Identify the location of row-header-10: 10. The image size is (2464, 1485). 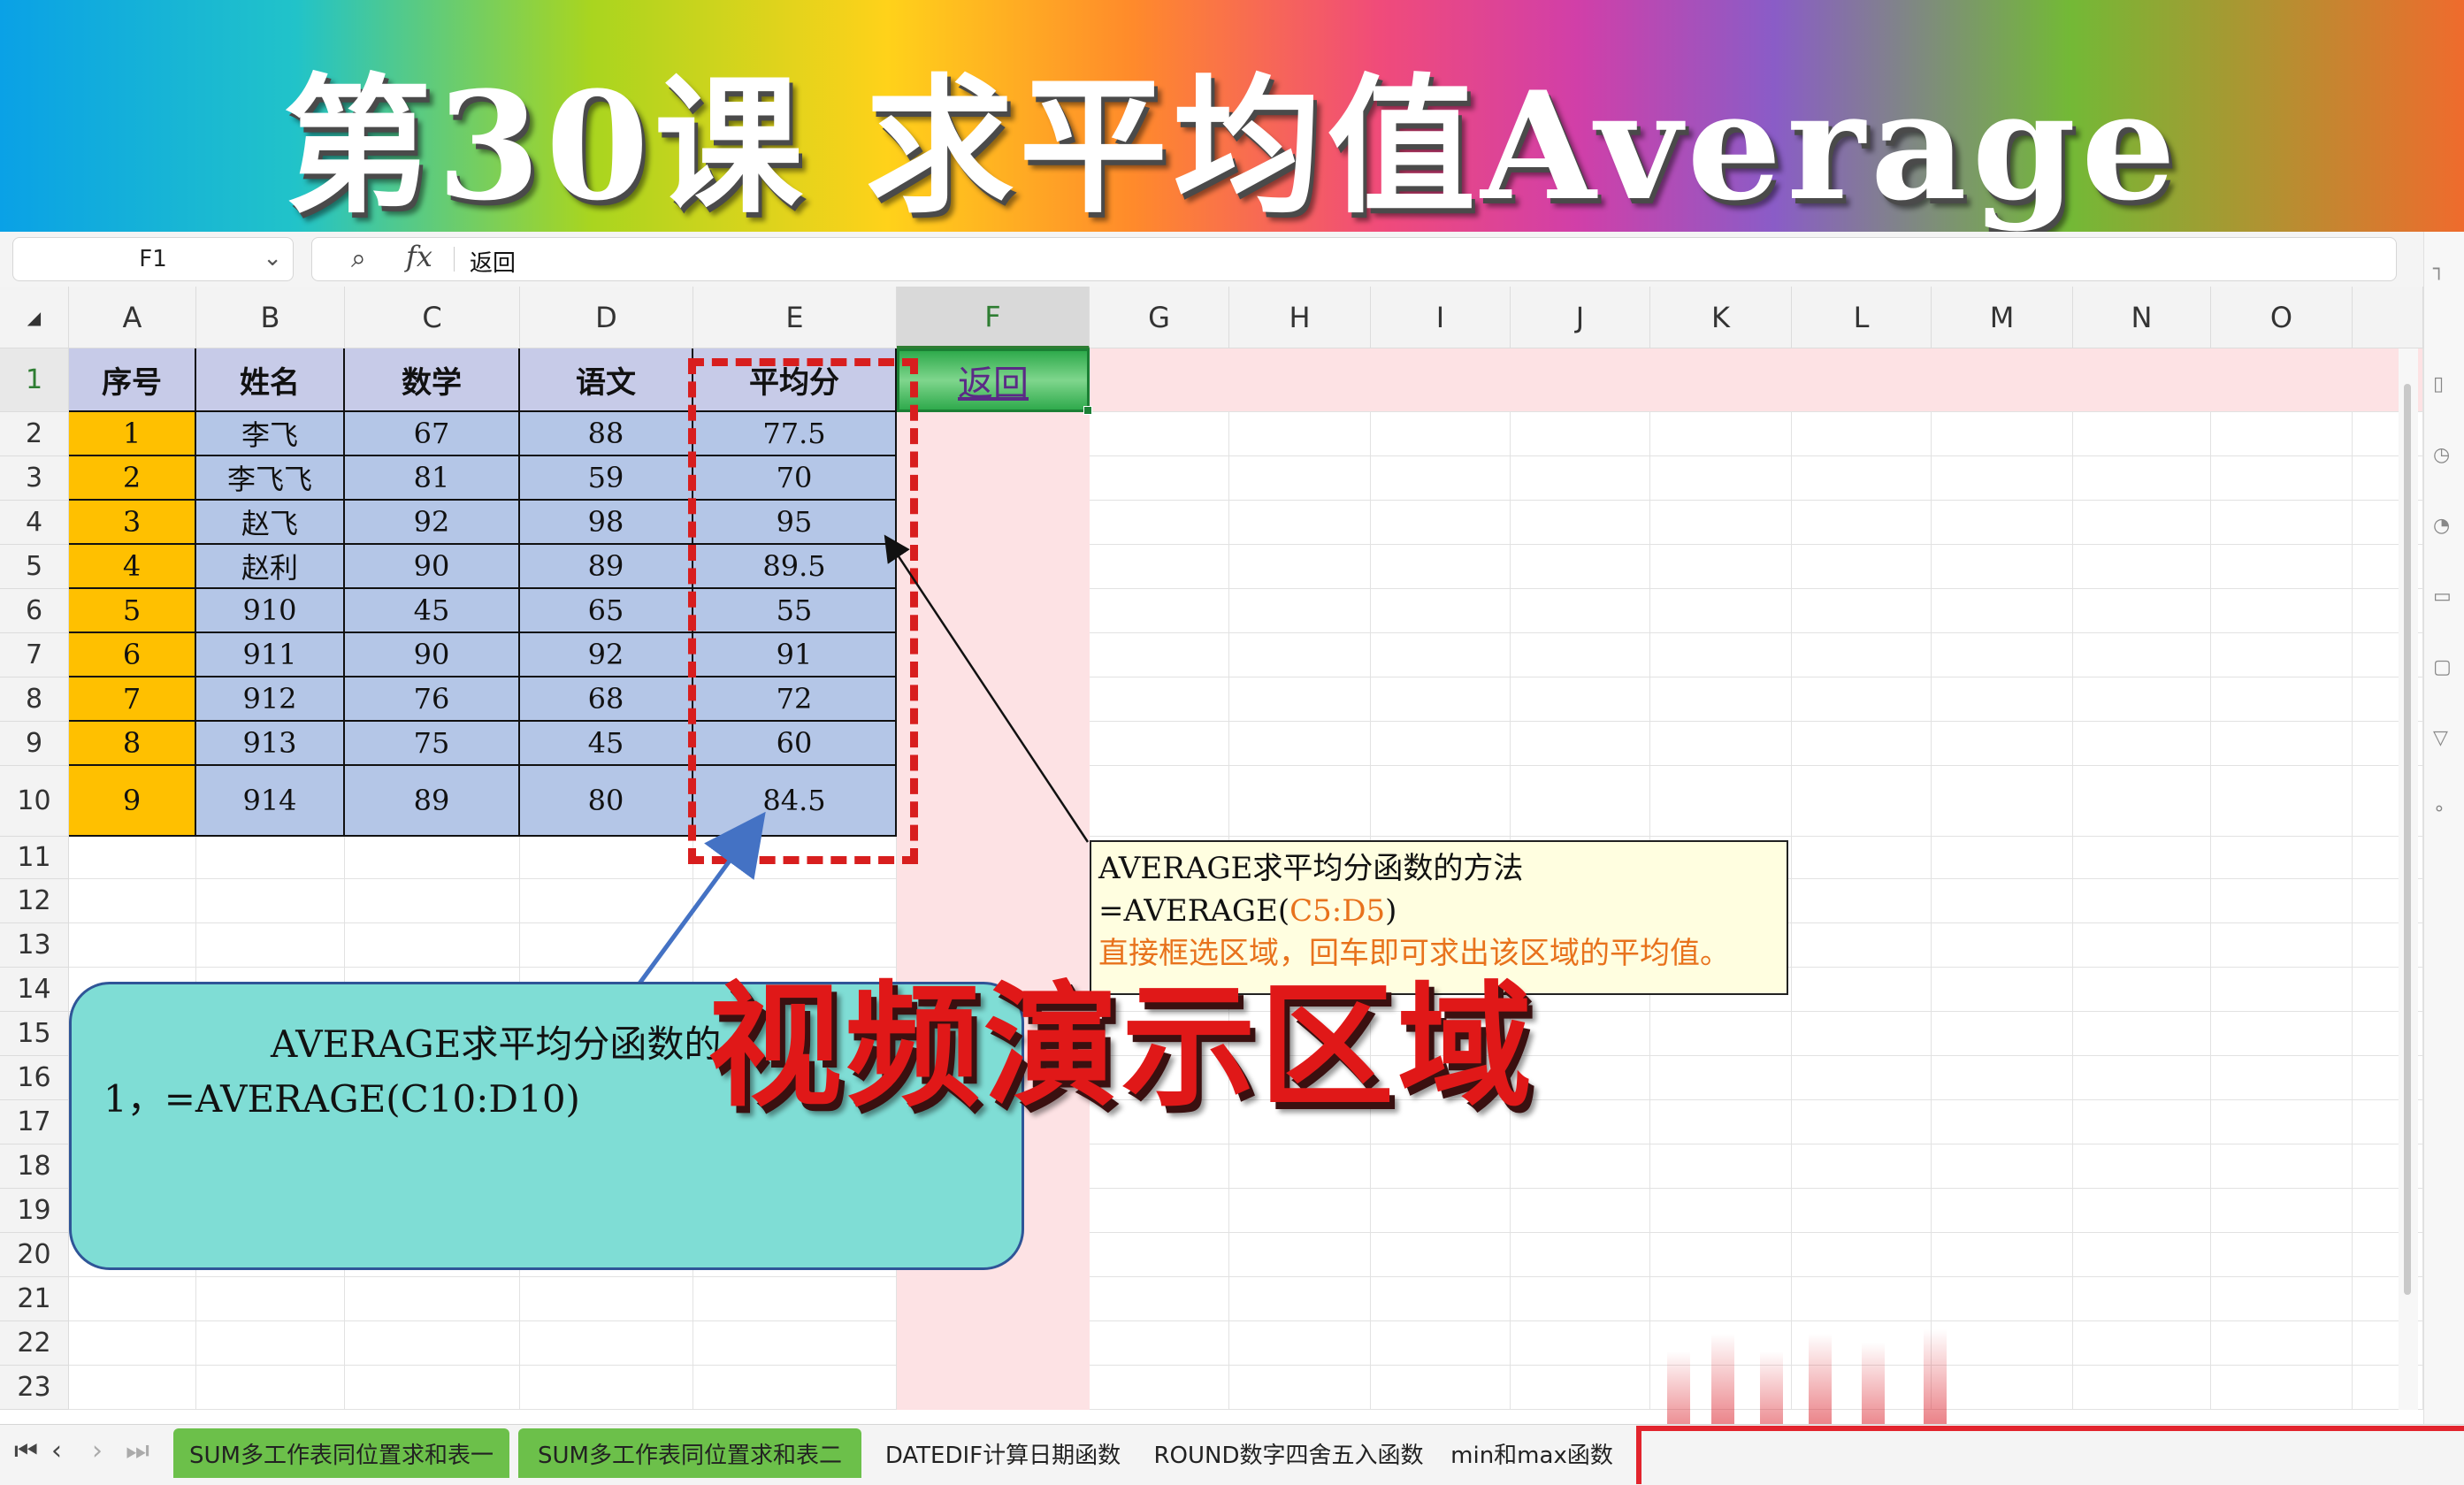
(34, 802).